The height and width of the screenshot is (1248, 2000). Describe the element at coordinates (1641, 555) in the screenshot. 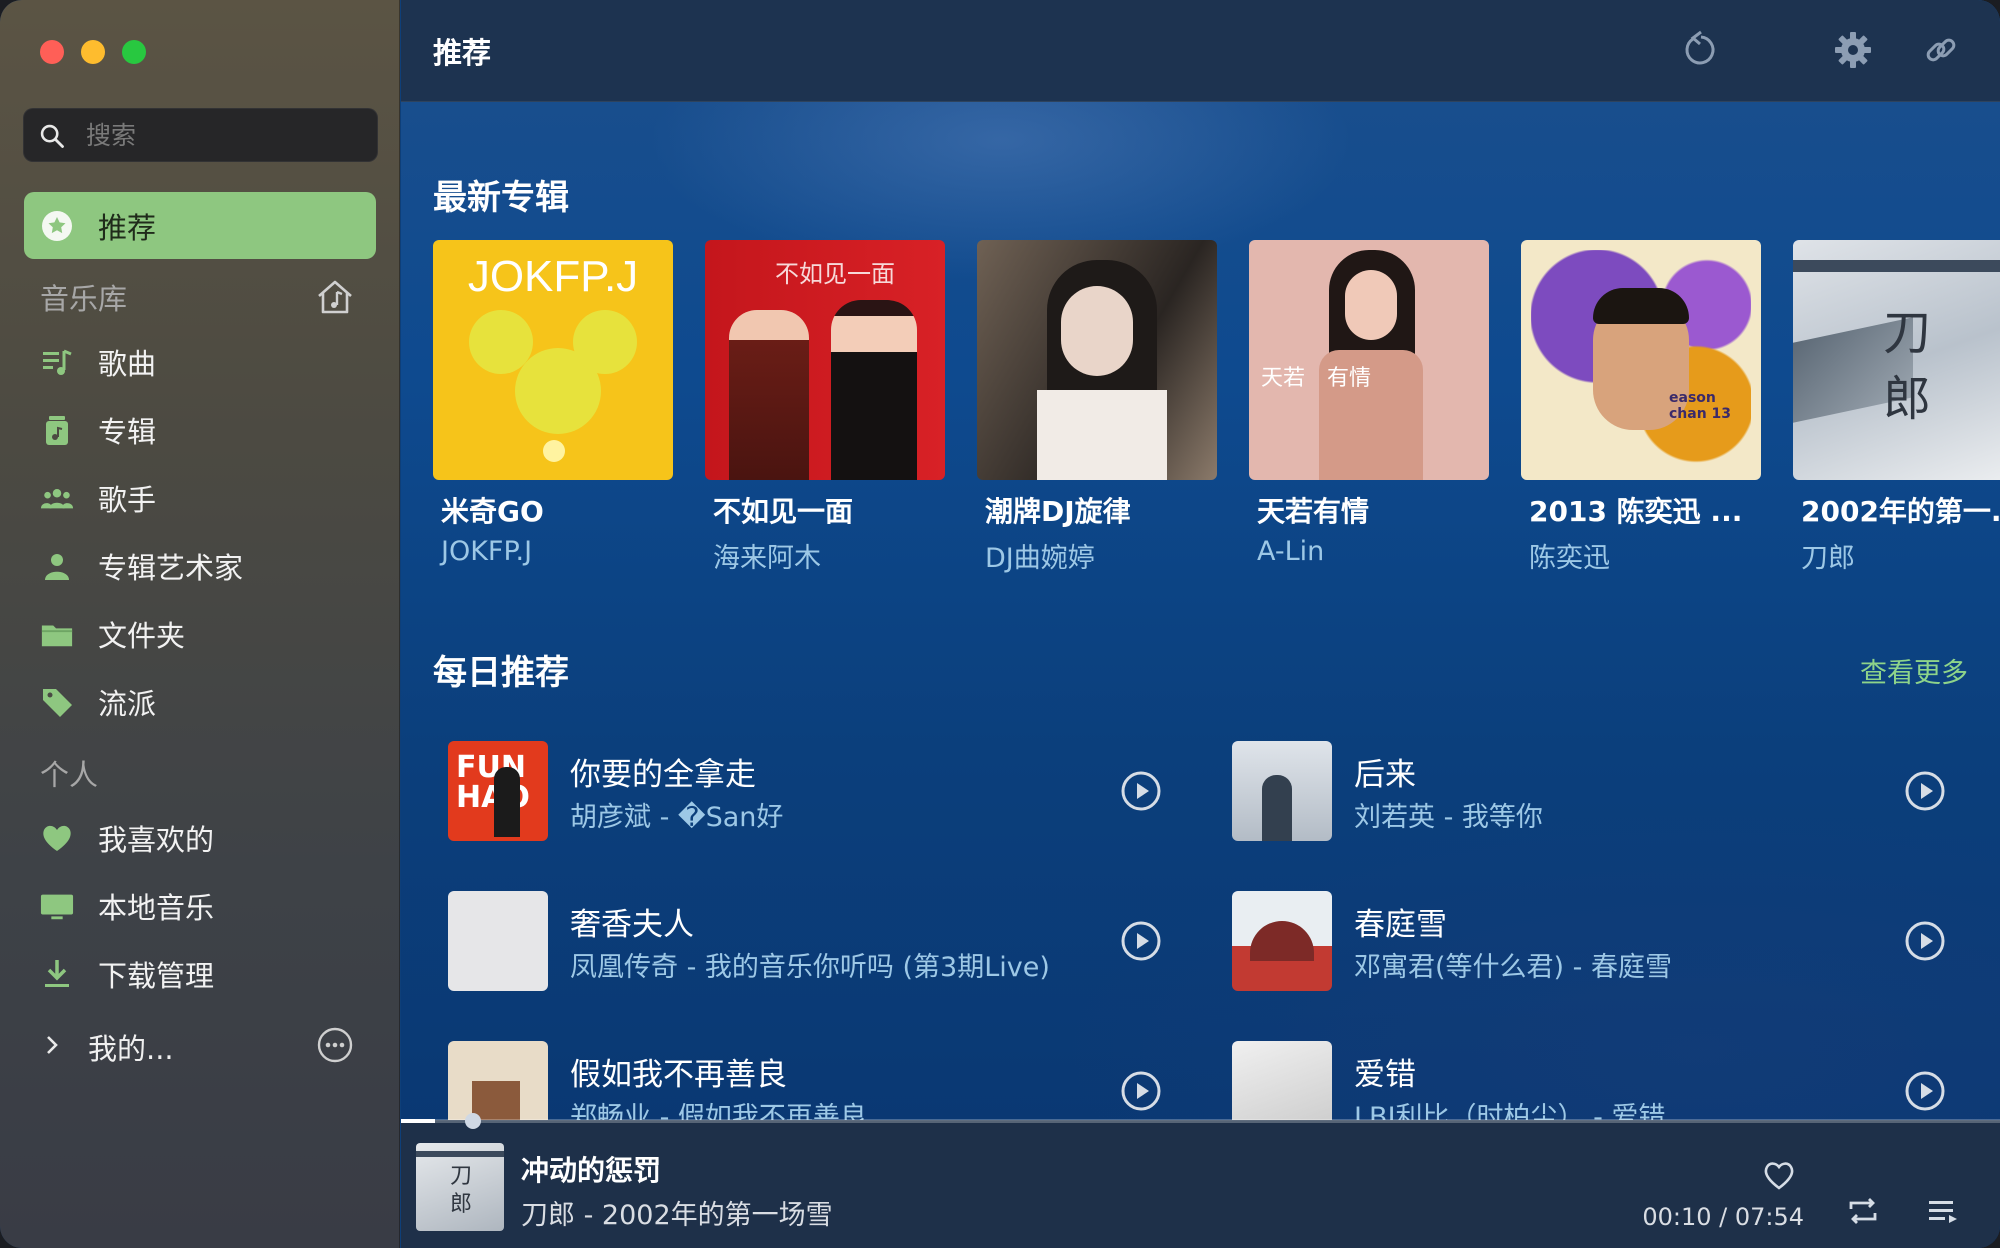

I see `album-artist: 陈奕迅` at that location.